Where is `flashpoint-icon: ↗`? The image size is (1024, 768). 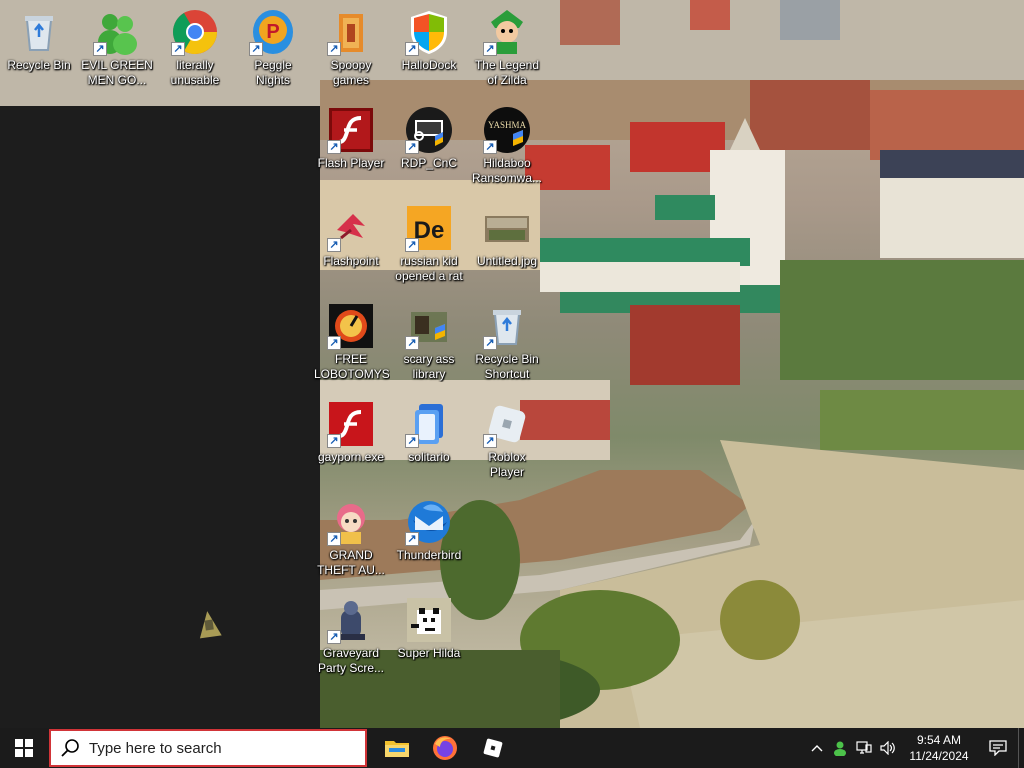
flashpoint-icon: ↗ is located at coordinates (351, 228).